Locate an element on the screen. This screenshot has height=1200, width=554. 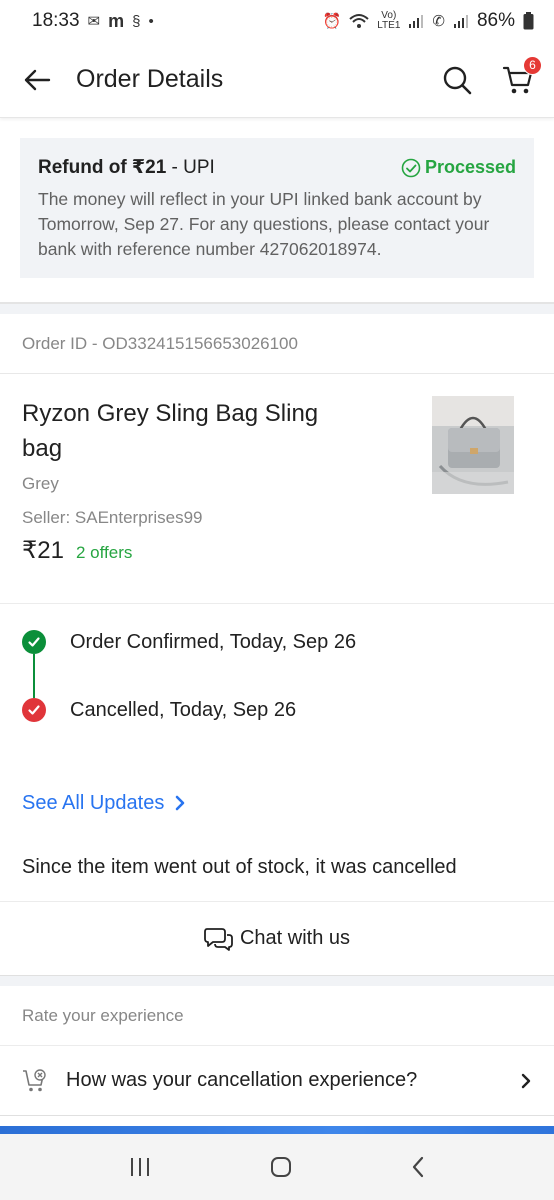
check-icon is located at coordinates (34, 642).